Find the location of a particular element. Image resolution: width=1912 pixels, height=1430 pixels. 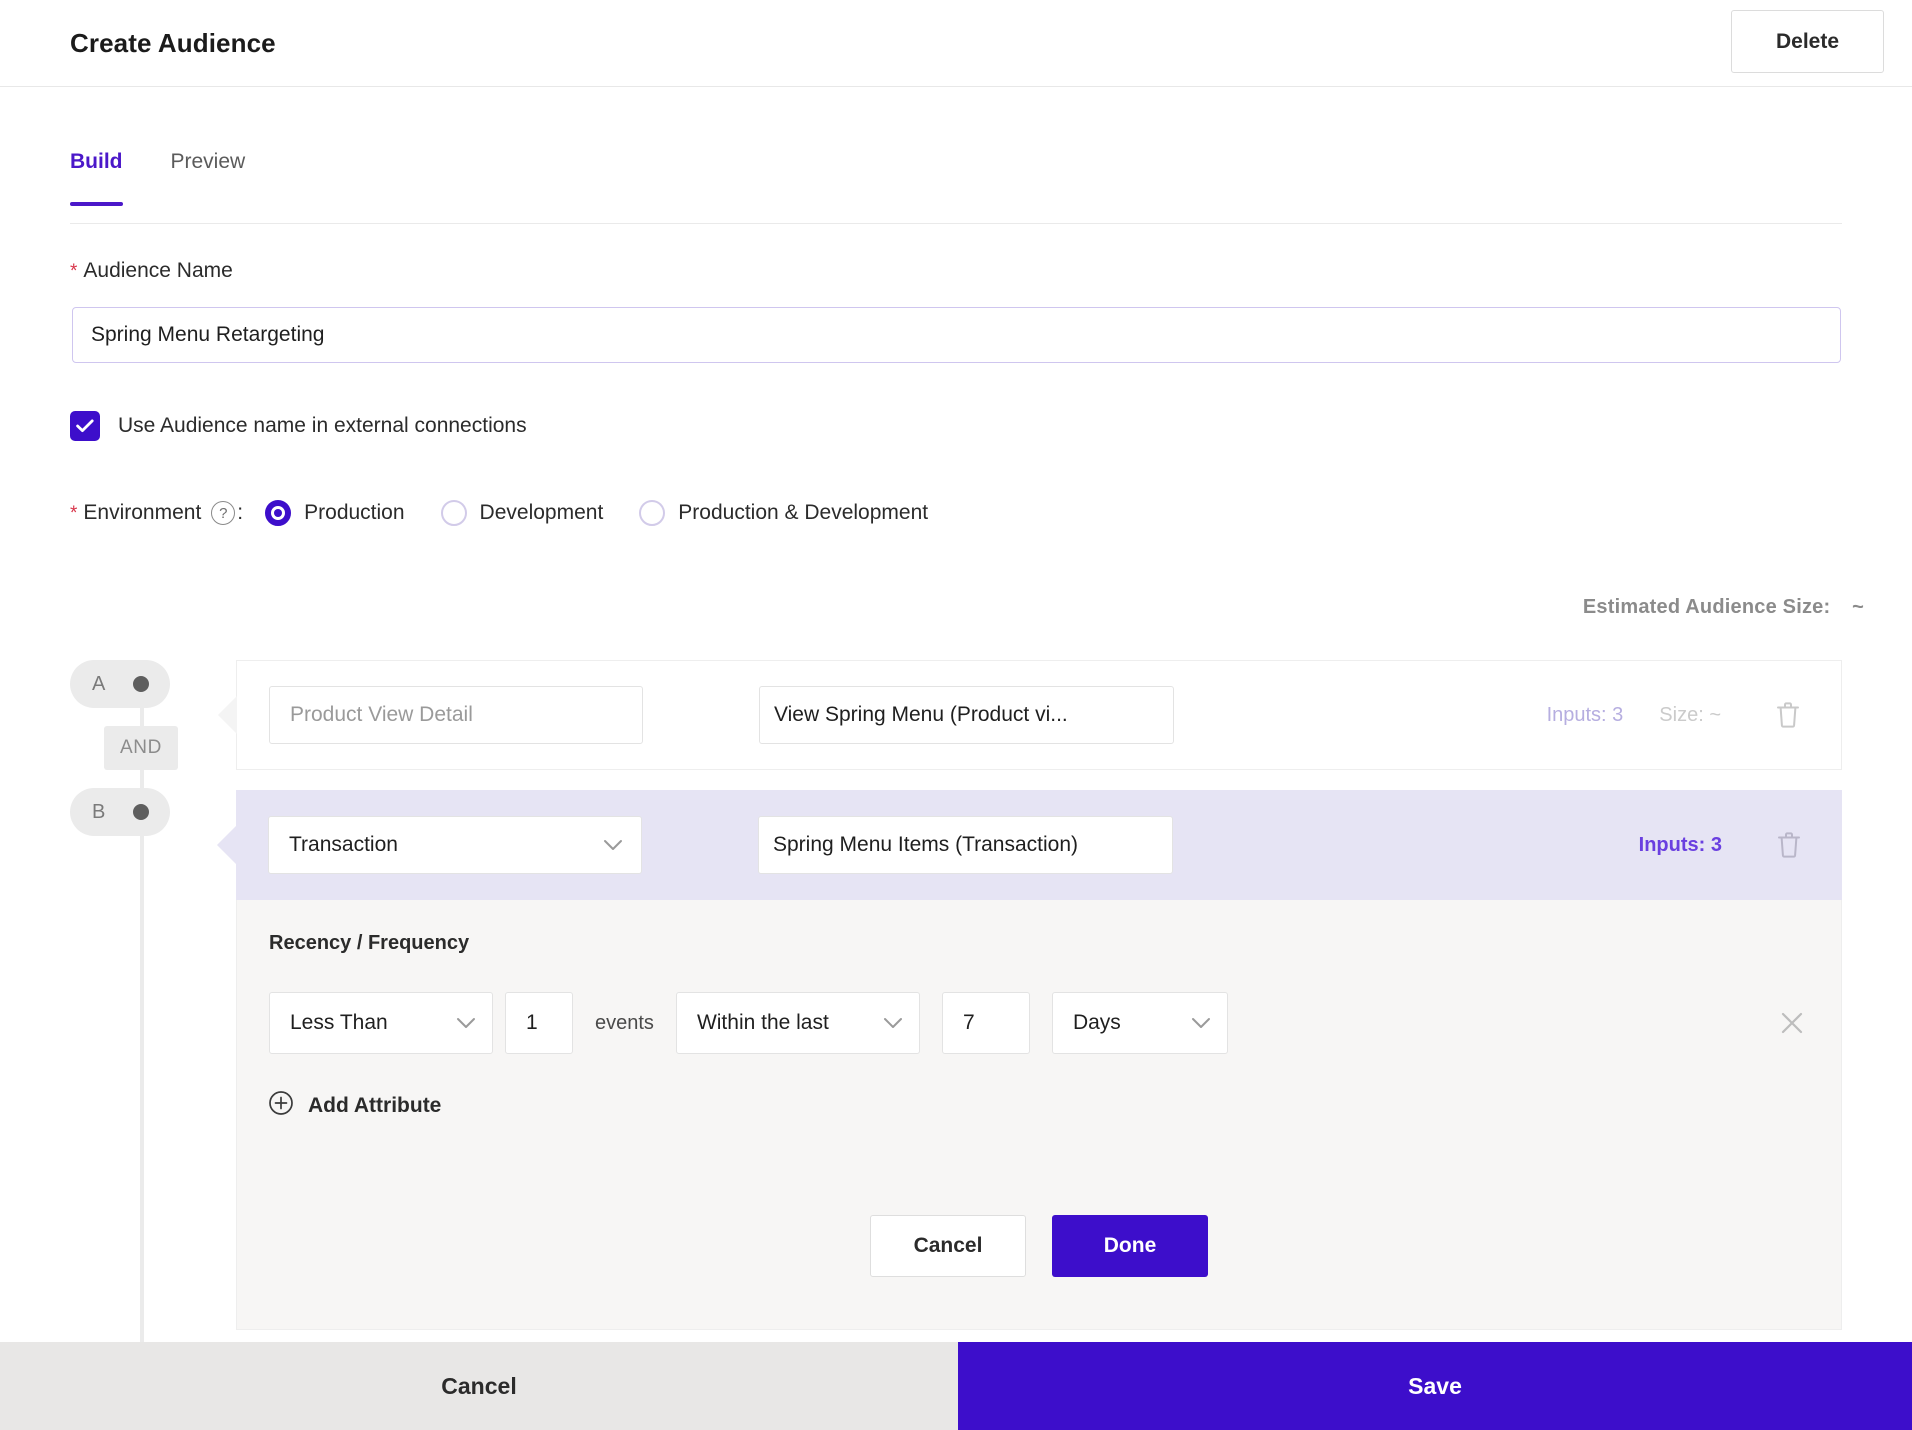

condition-operator-select: Less Than is located at coordinates (381, 1023).